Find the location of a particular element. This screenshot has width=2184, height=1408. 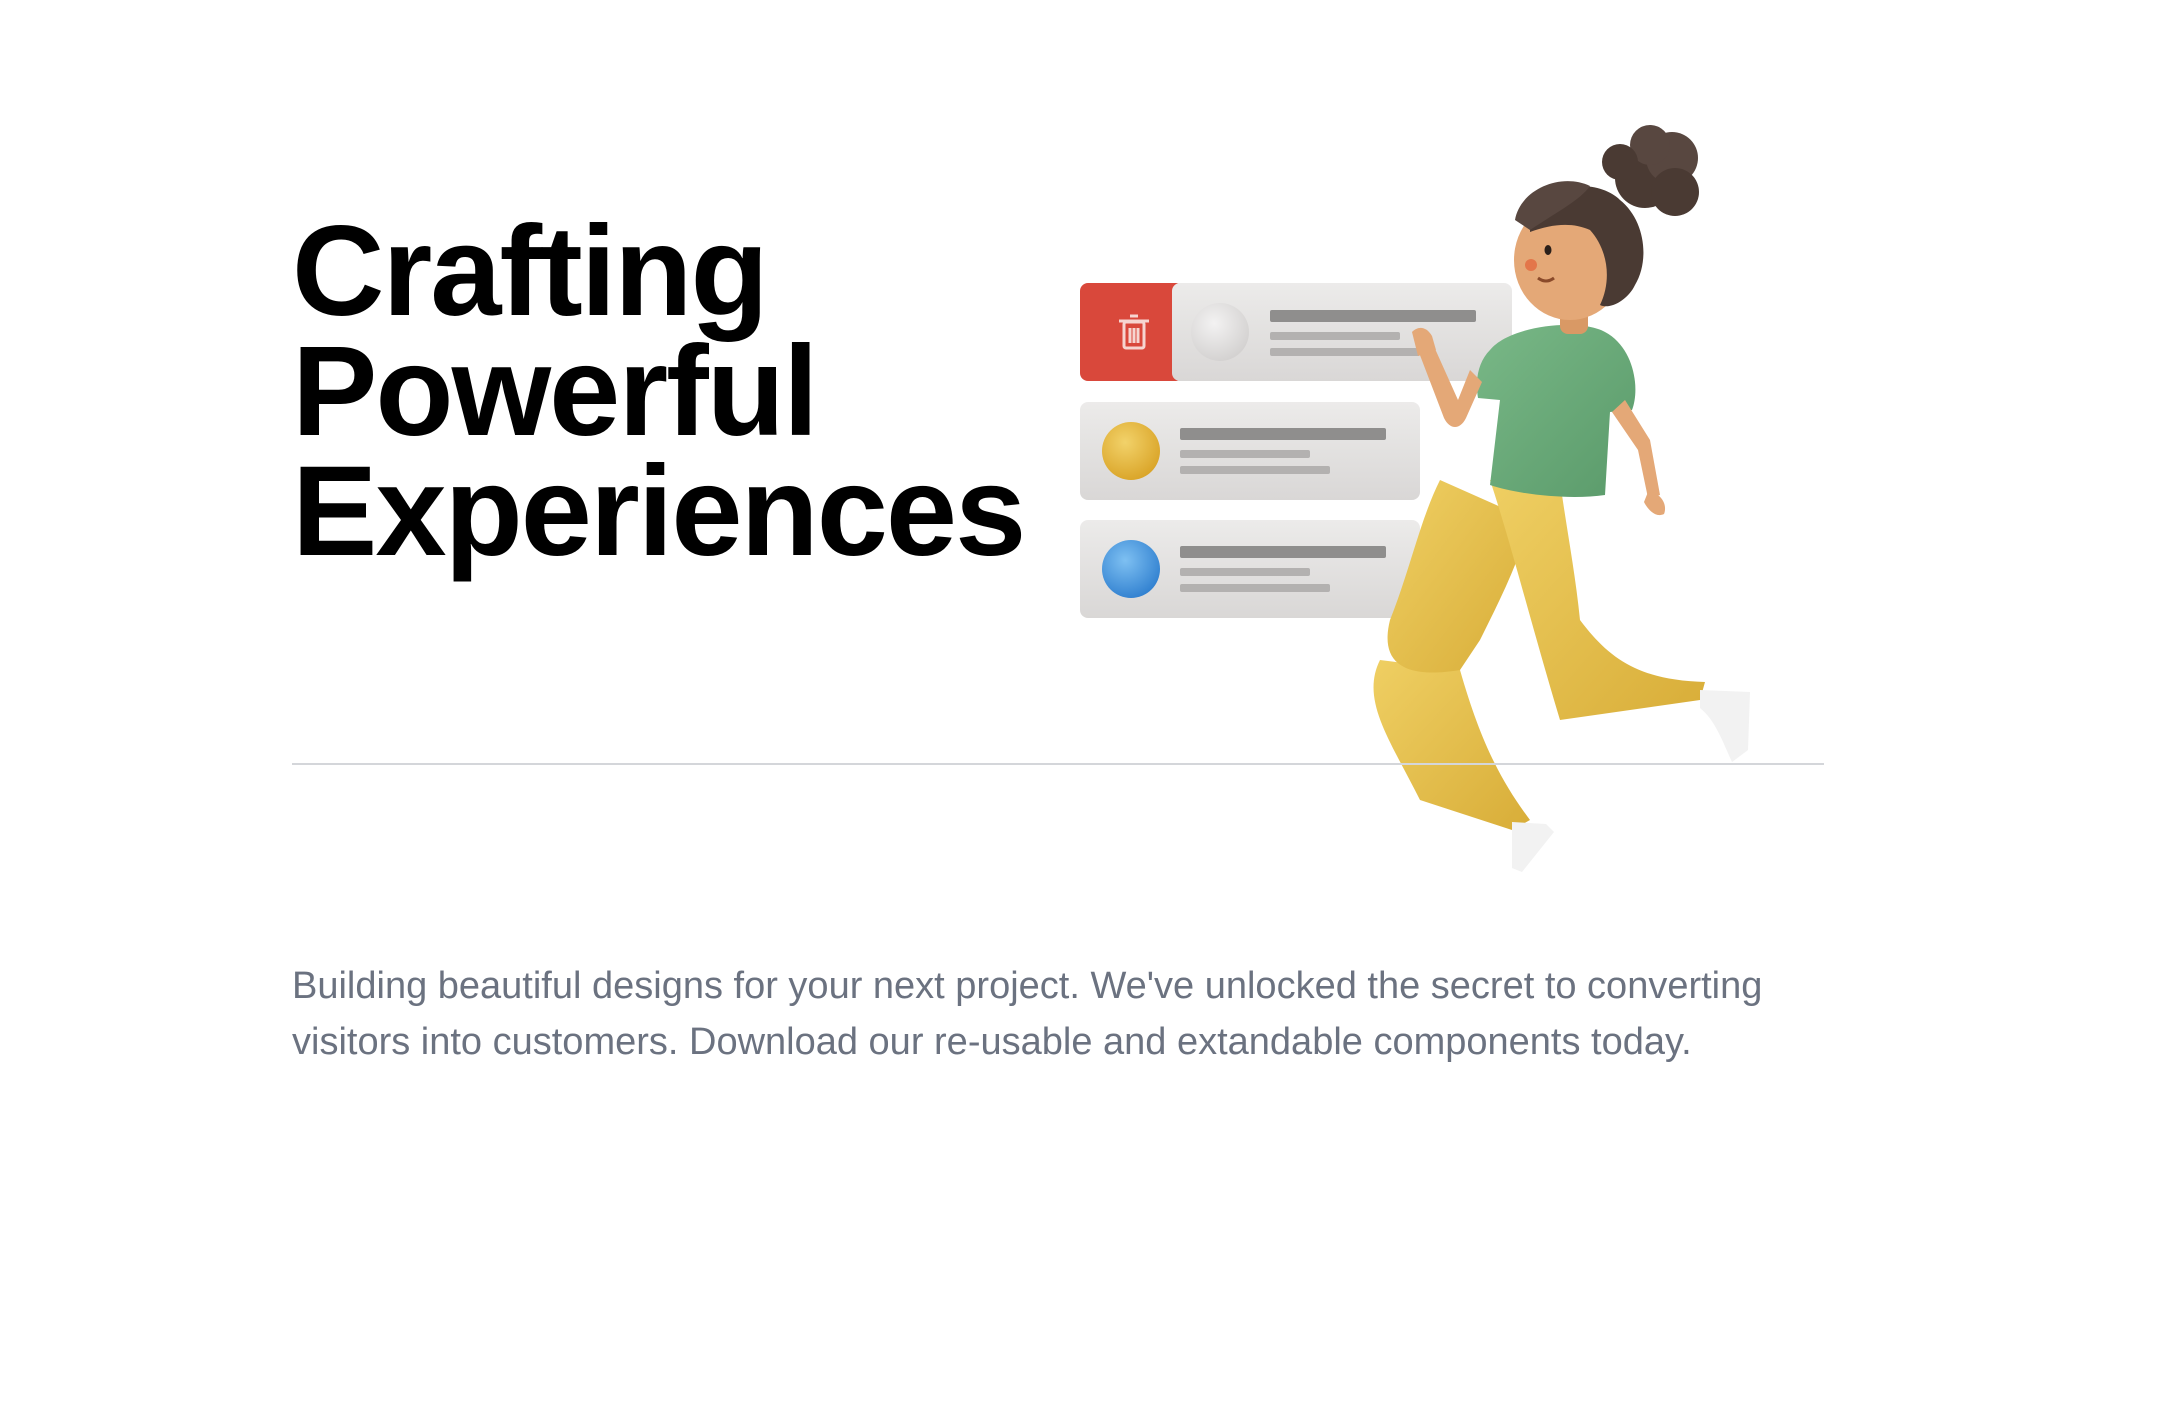

list-card-yellow is located at coordinates (1250, 451).